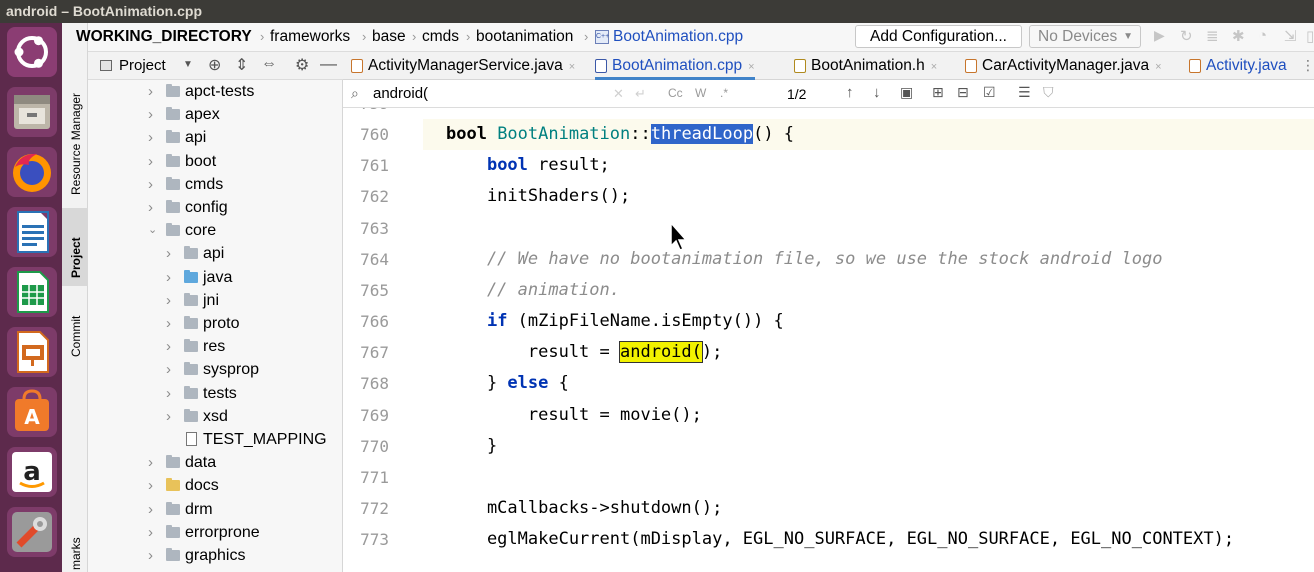  What do you see at coordinates (215, 91) in the screenshot?
I see `tree-item: › apct-tests` at bounding box center [215, 91].